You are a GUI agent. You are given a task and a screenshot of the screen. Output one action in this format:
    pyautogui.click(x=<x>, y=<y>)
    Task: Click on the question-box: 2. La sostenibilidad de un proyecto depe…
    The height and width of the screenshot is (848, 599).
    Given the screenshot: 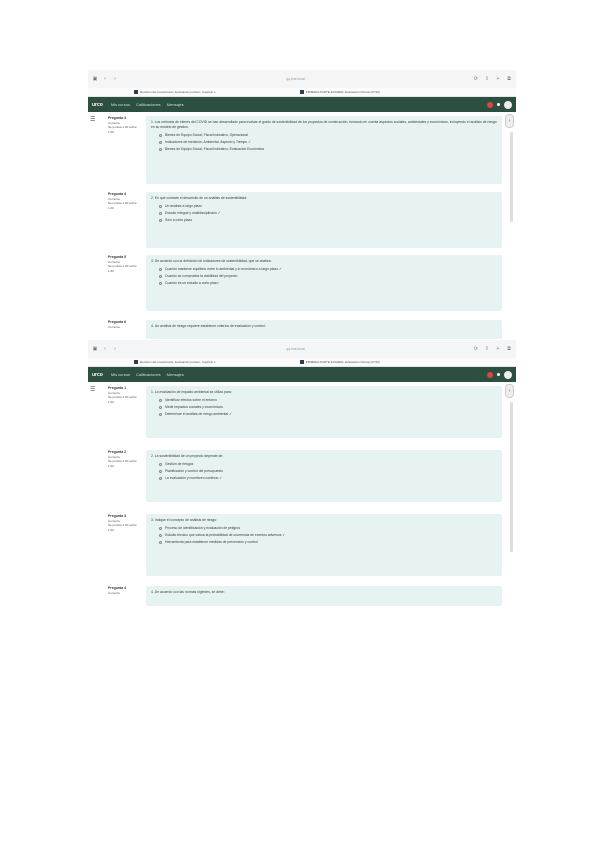 What is the action you would take?
    pyautogui.click(x=324, y=476)
    